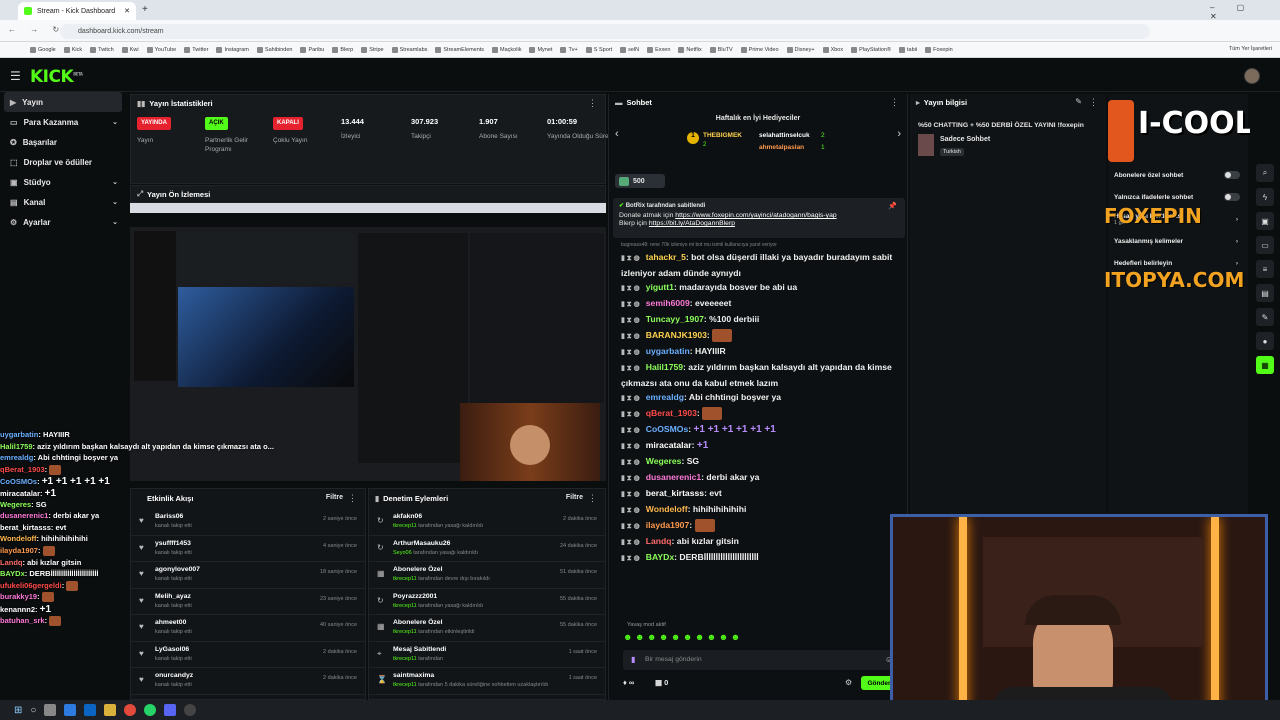 This screenshot has height=720, width=1280. Describe the element at coordinates (63, 122) in the screenshot. I see `sidebar-item-para-kazanma: ▭ Para Kazanma ⌄` at that location.